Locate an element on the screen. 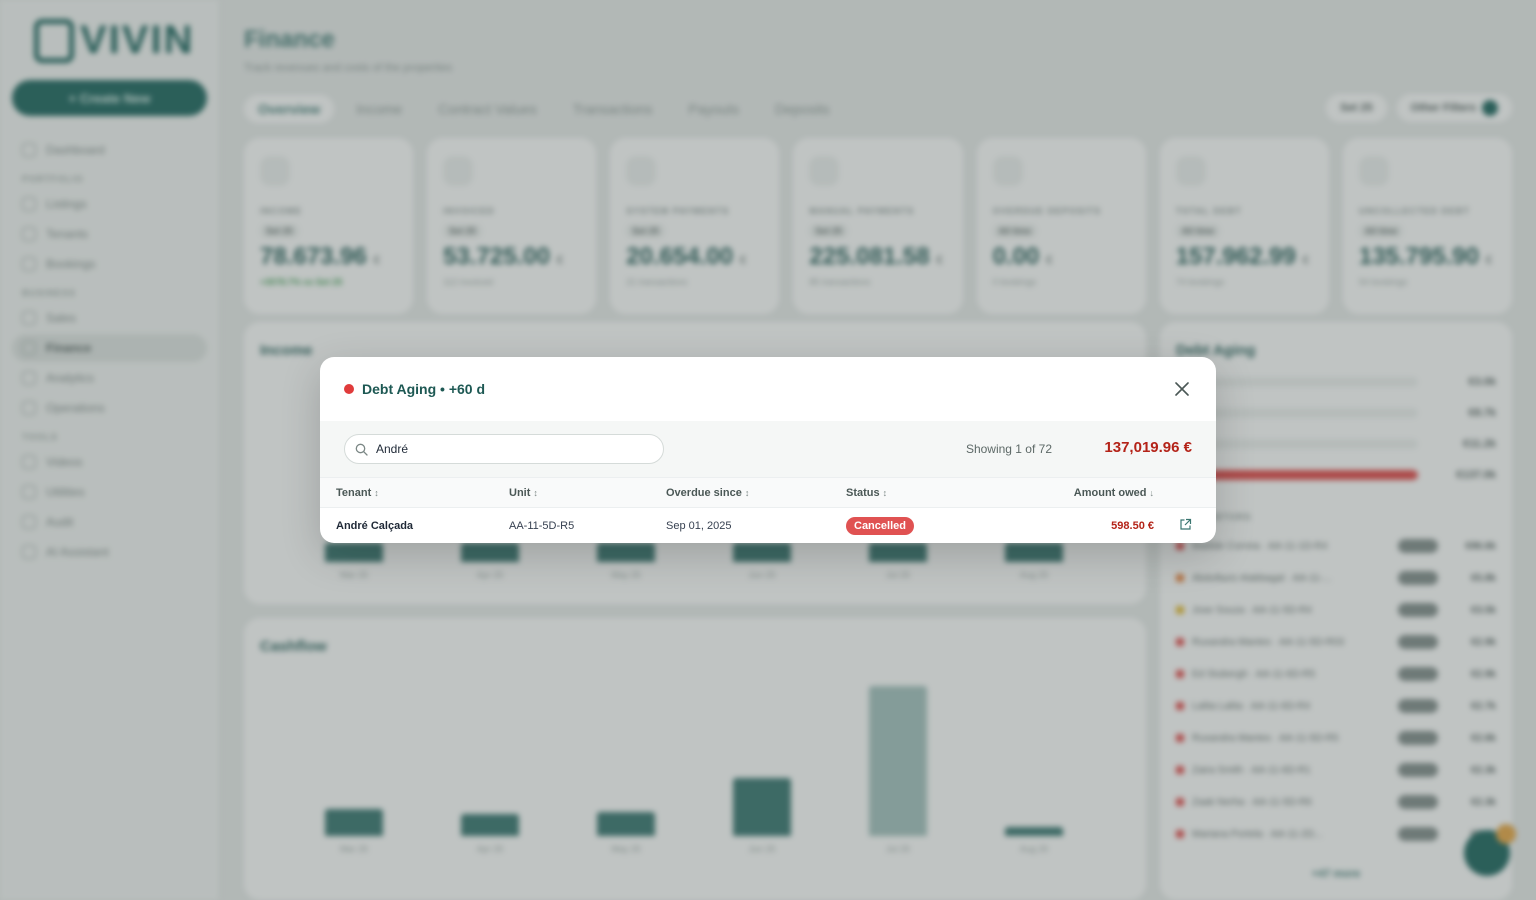 The image size is (1536, 900). search-box is located at coordinates (504, 449).